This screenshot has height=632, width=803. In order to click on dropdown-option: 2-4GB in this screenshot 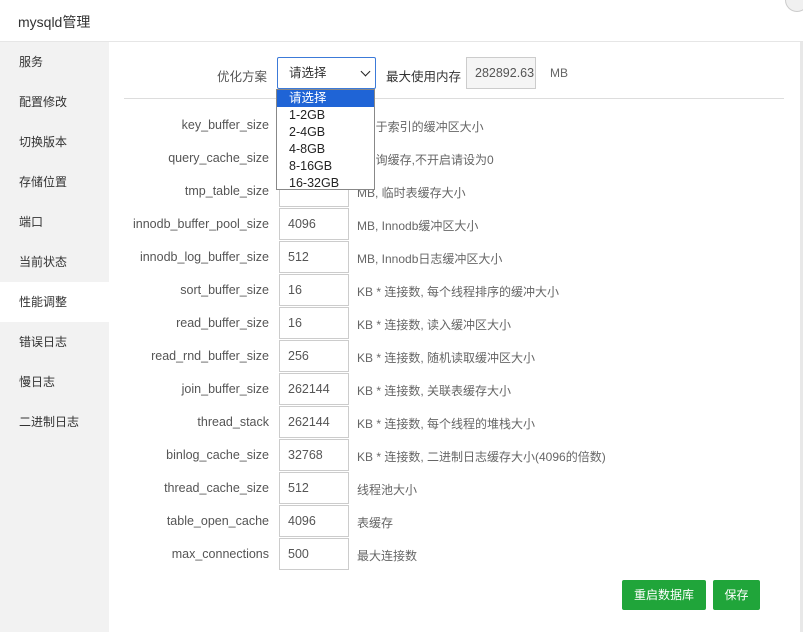, I will do `click(325, 132)`.